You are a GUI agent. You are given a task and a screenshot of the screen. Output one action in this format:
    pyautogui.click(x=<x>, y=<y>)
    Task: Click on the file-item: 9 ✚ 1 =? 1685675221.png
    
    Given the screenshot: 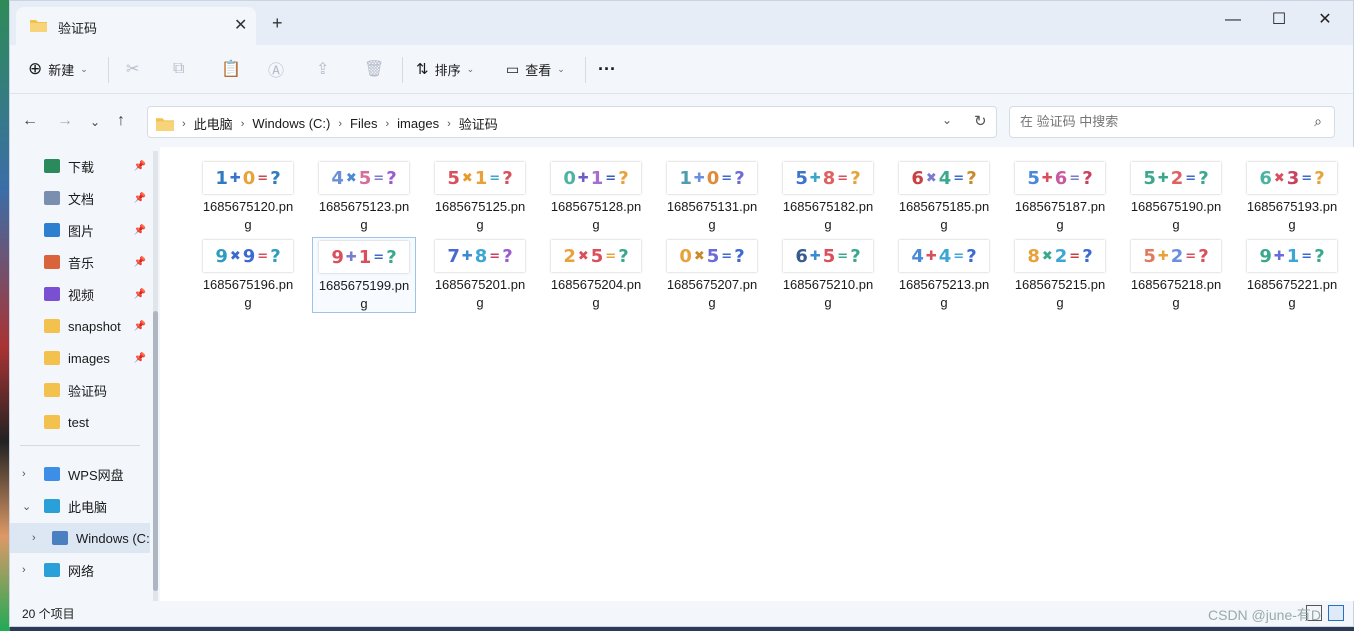 What is the action you would take?
    pyautogui.click(x=1292, y=275)
    